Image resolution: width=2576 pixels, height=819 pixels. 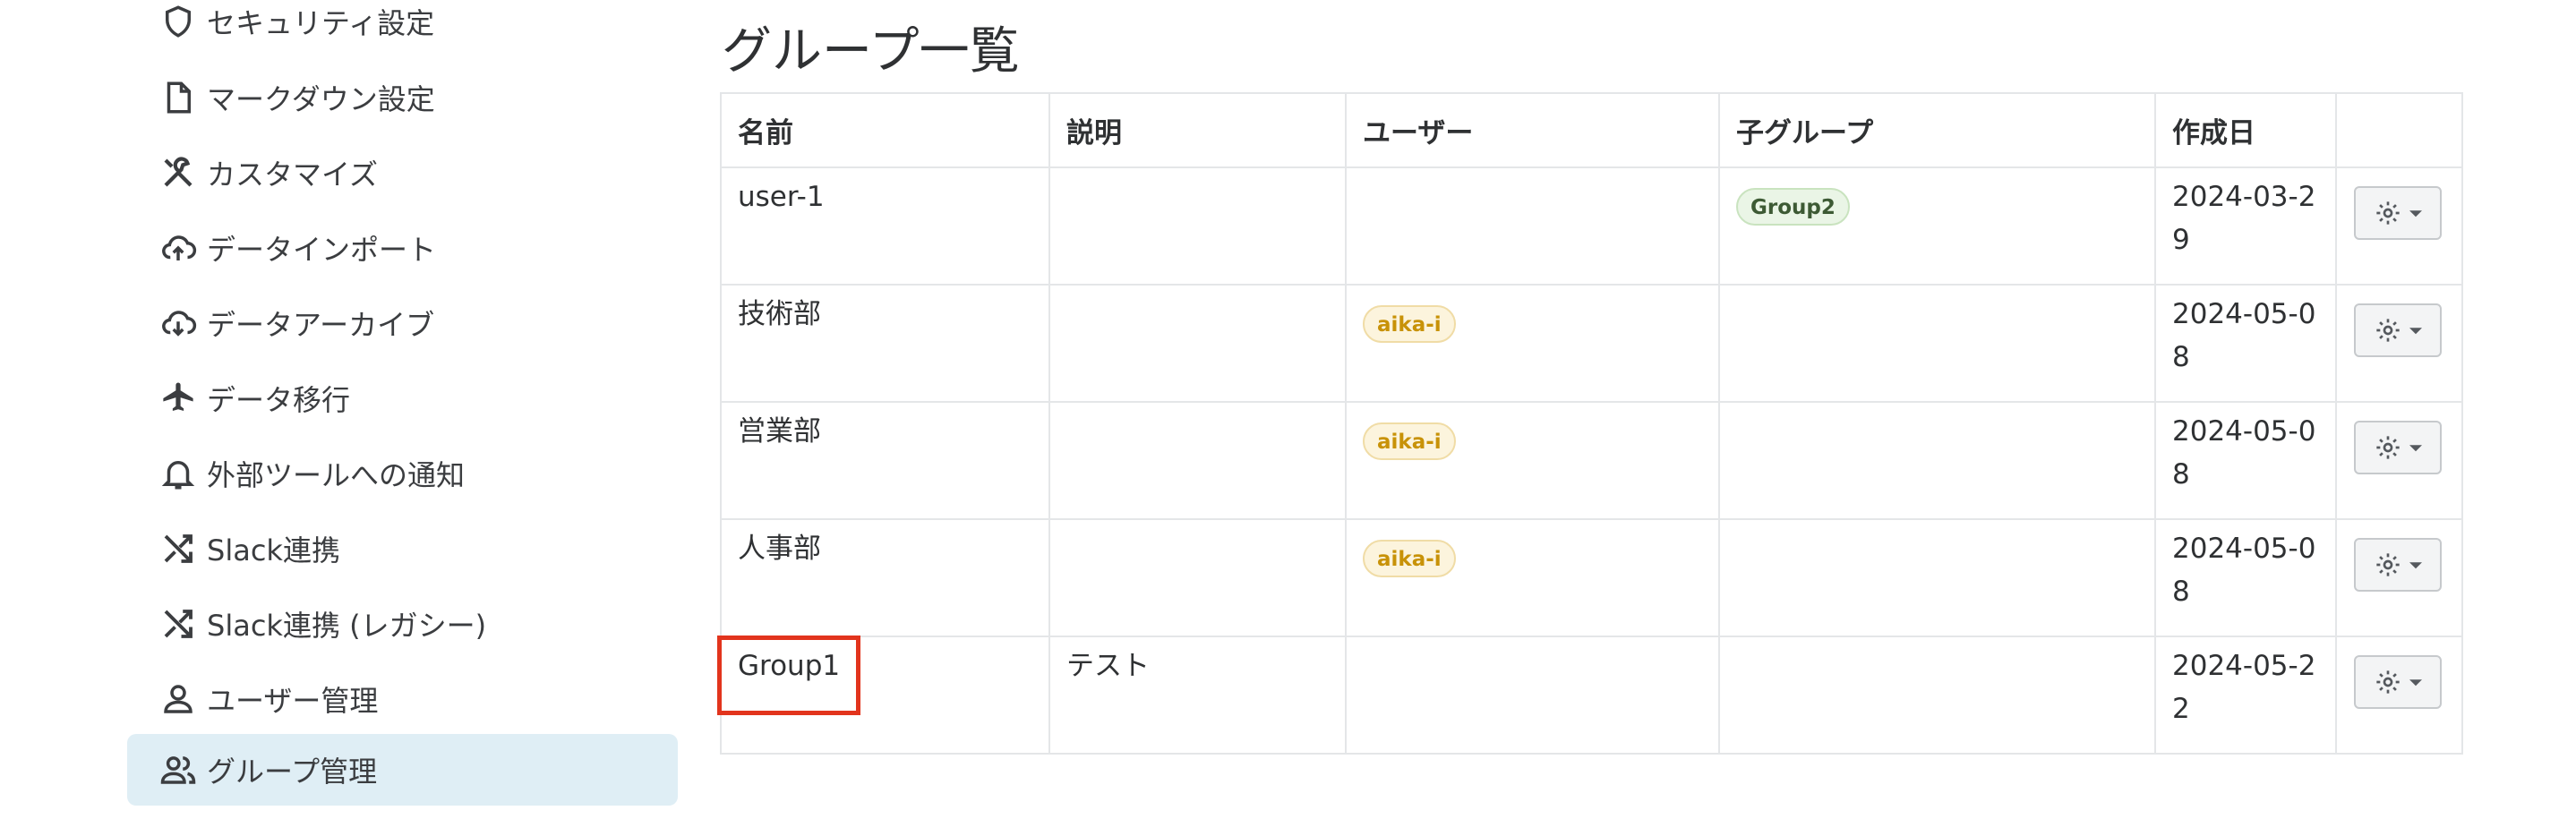 I want to click on user-icon, so click(x=178, y=699).